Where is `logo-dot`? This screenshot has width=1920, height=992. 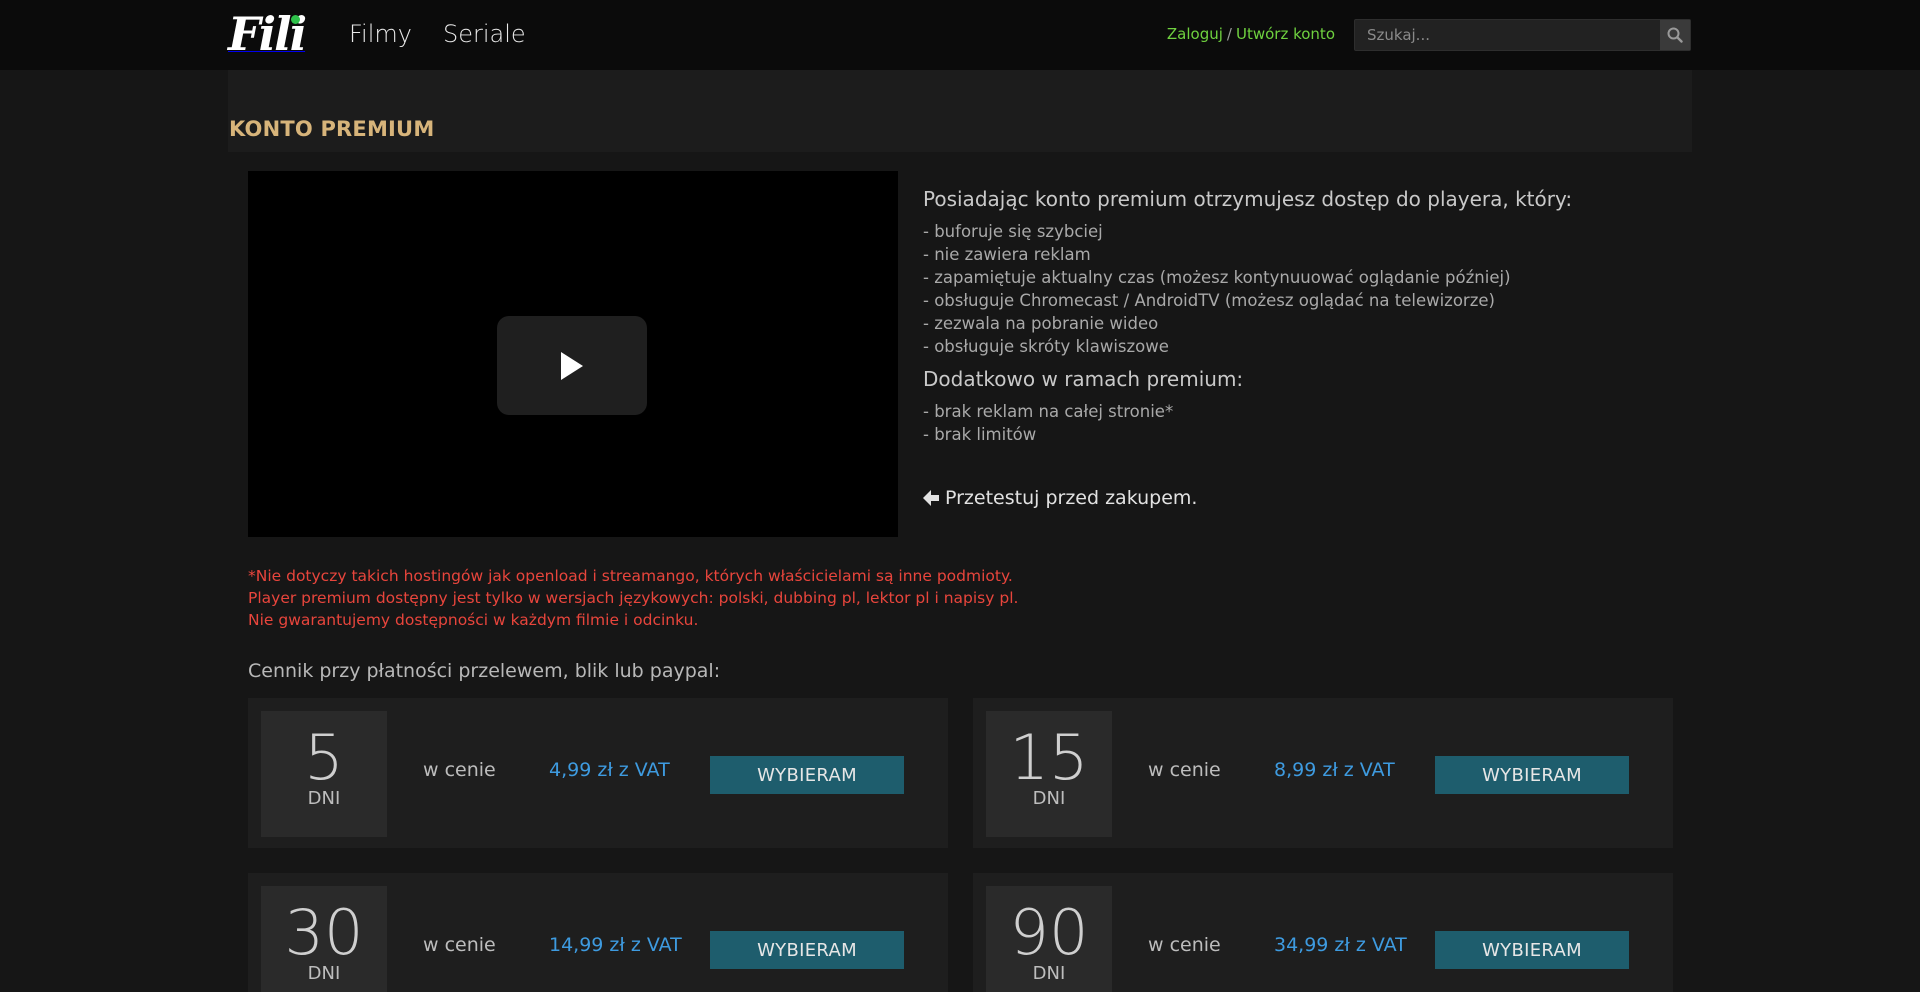 logo-dot is located at coordinates (295, 19).